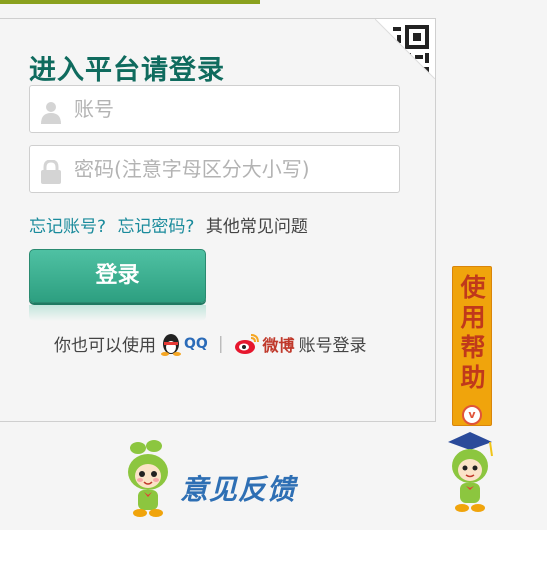 The image size is (547, 567). What do you see at coordinates (51, 172) in the screenshot?
I see `lock-icon` at bounding box center [51, 172].